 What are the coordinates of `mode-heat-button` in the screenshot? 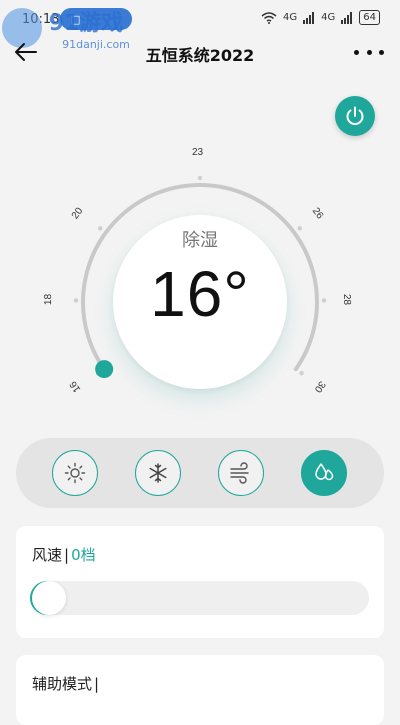 It's located at (75, 473).